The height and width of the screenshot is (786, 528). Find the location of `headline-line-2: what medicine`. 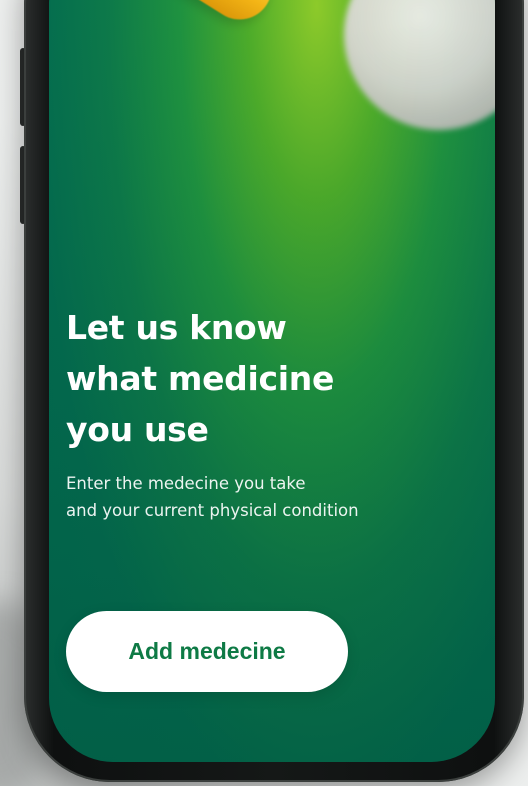

headline-line-2: what medicine is located at coordinates (200, 378).